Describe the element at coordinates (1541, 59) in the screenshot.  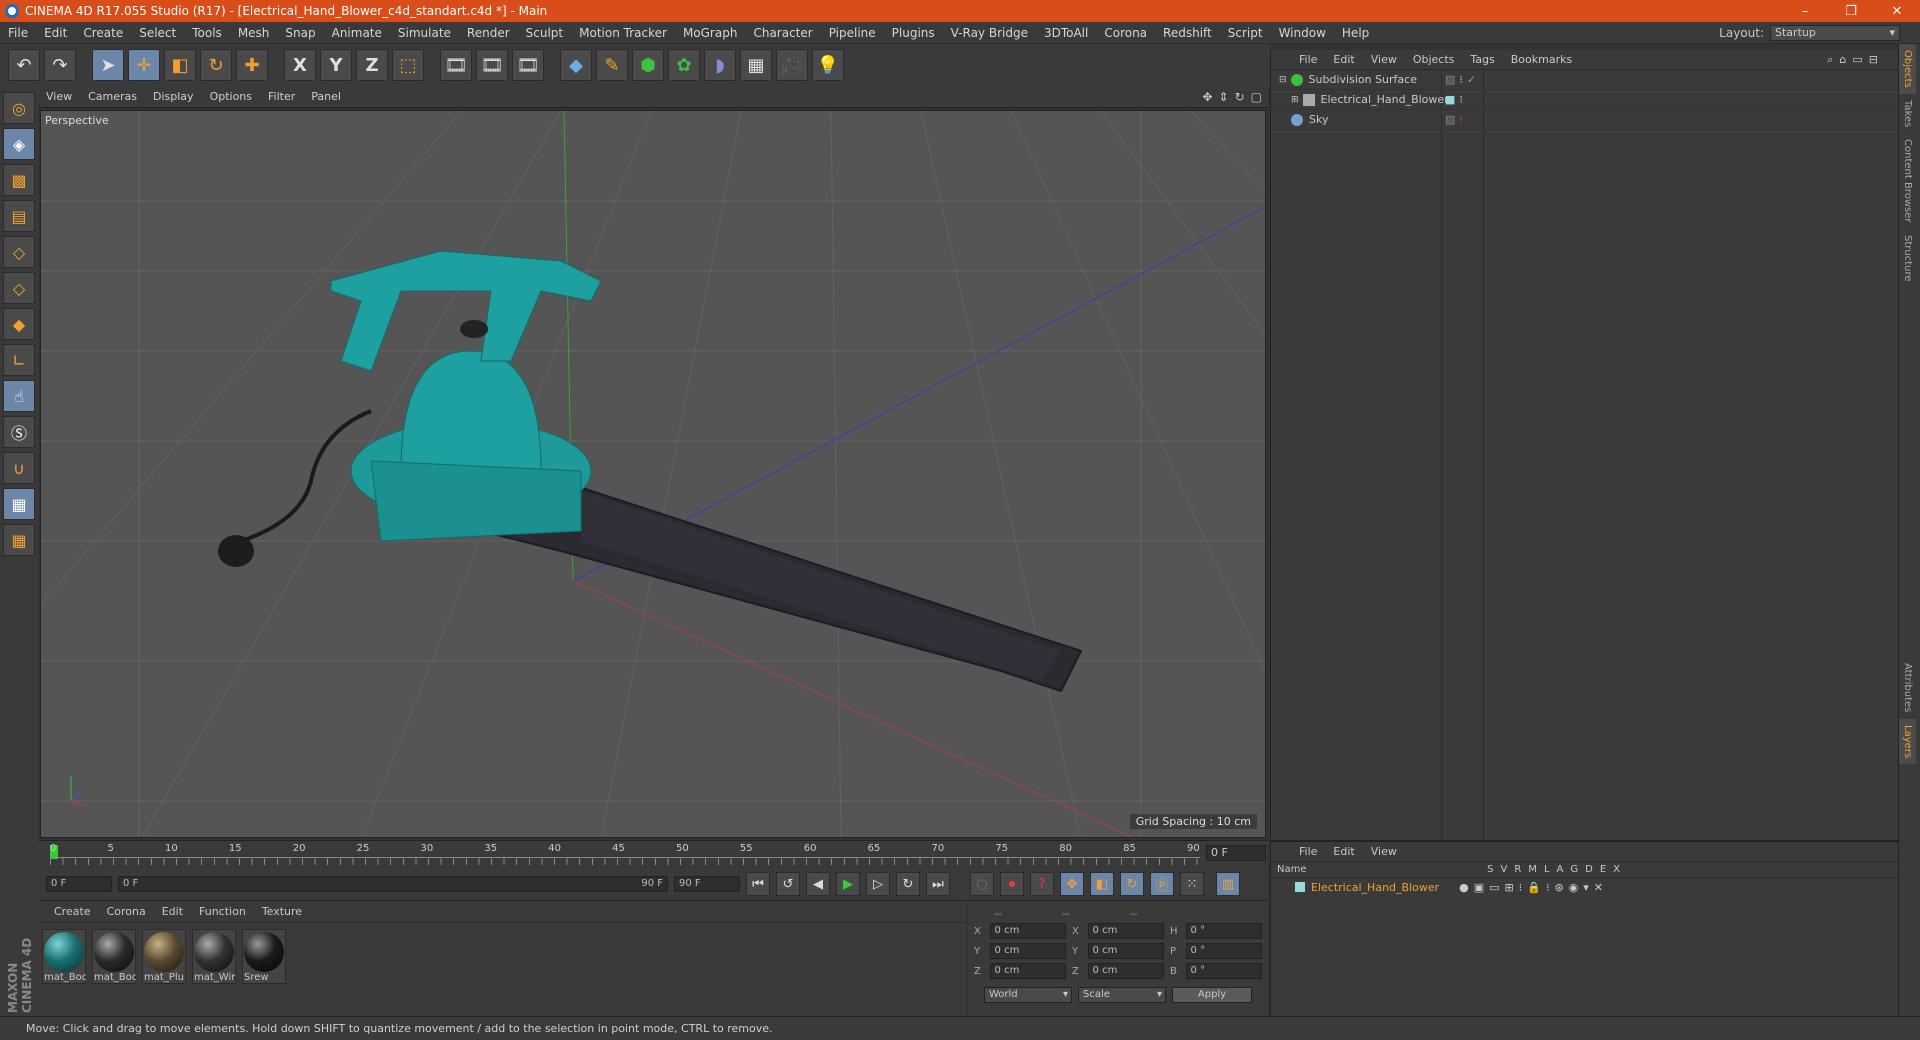
I see `object-menu-bookmarks: Bookmarks` at that location.